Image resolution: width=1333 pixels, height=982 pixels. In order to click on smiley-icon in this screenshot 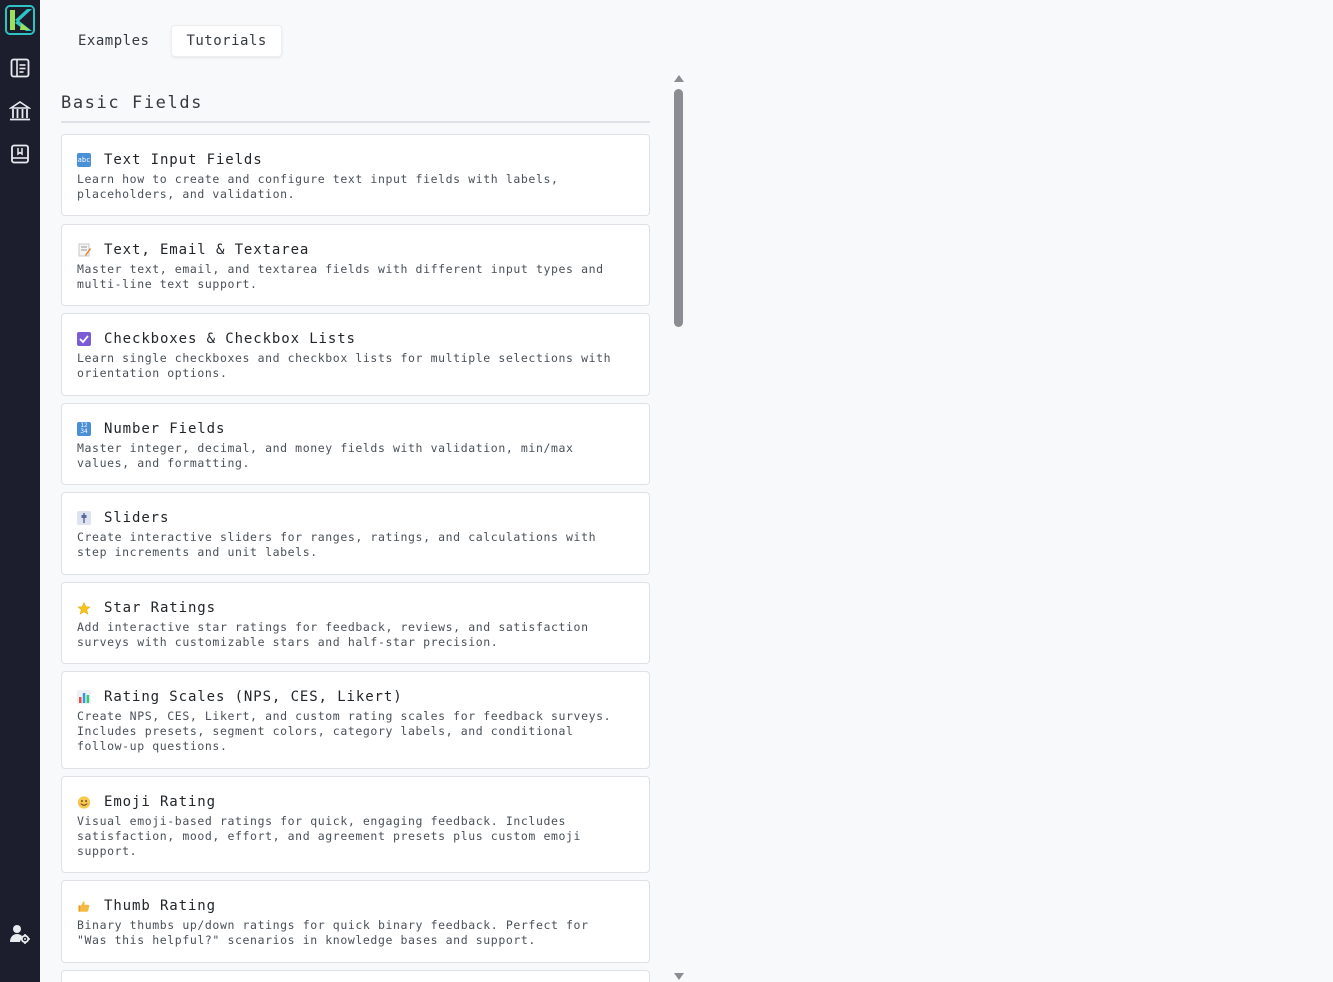, I will do `click(84, 802)`.